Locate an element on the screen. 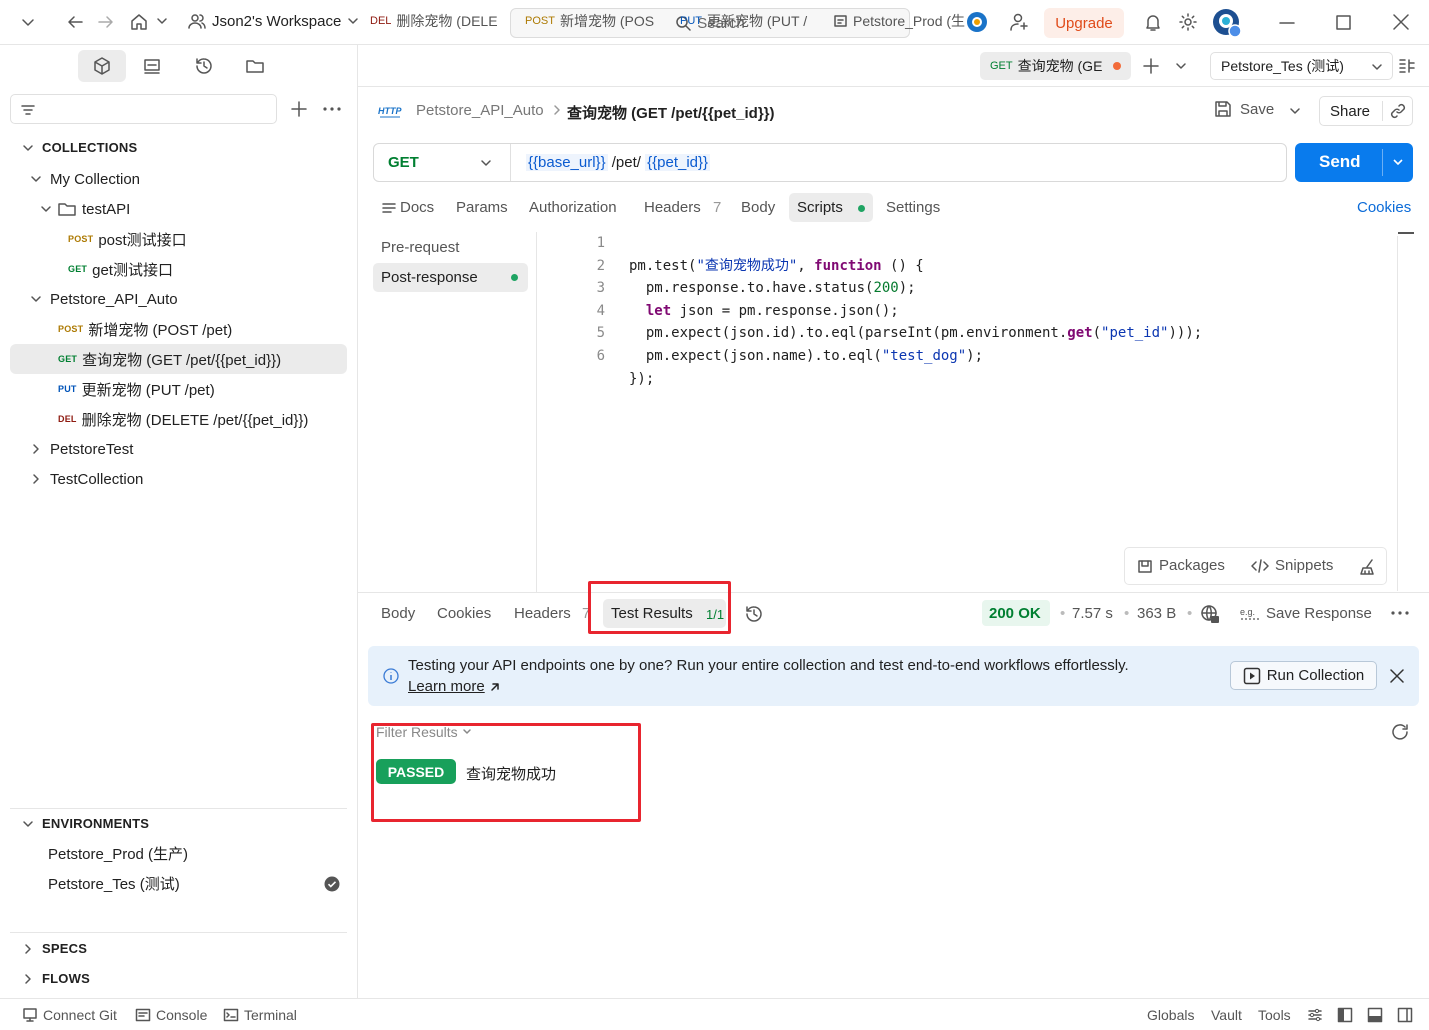 The image size is (1429, 1030). tools-button: Tools is located at coordinates (1274, 1015).